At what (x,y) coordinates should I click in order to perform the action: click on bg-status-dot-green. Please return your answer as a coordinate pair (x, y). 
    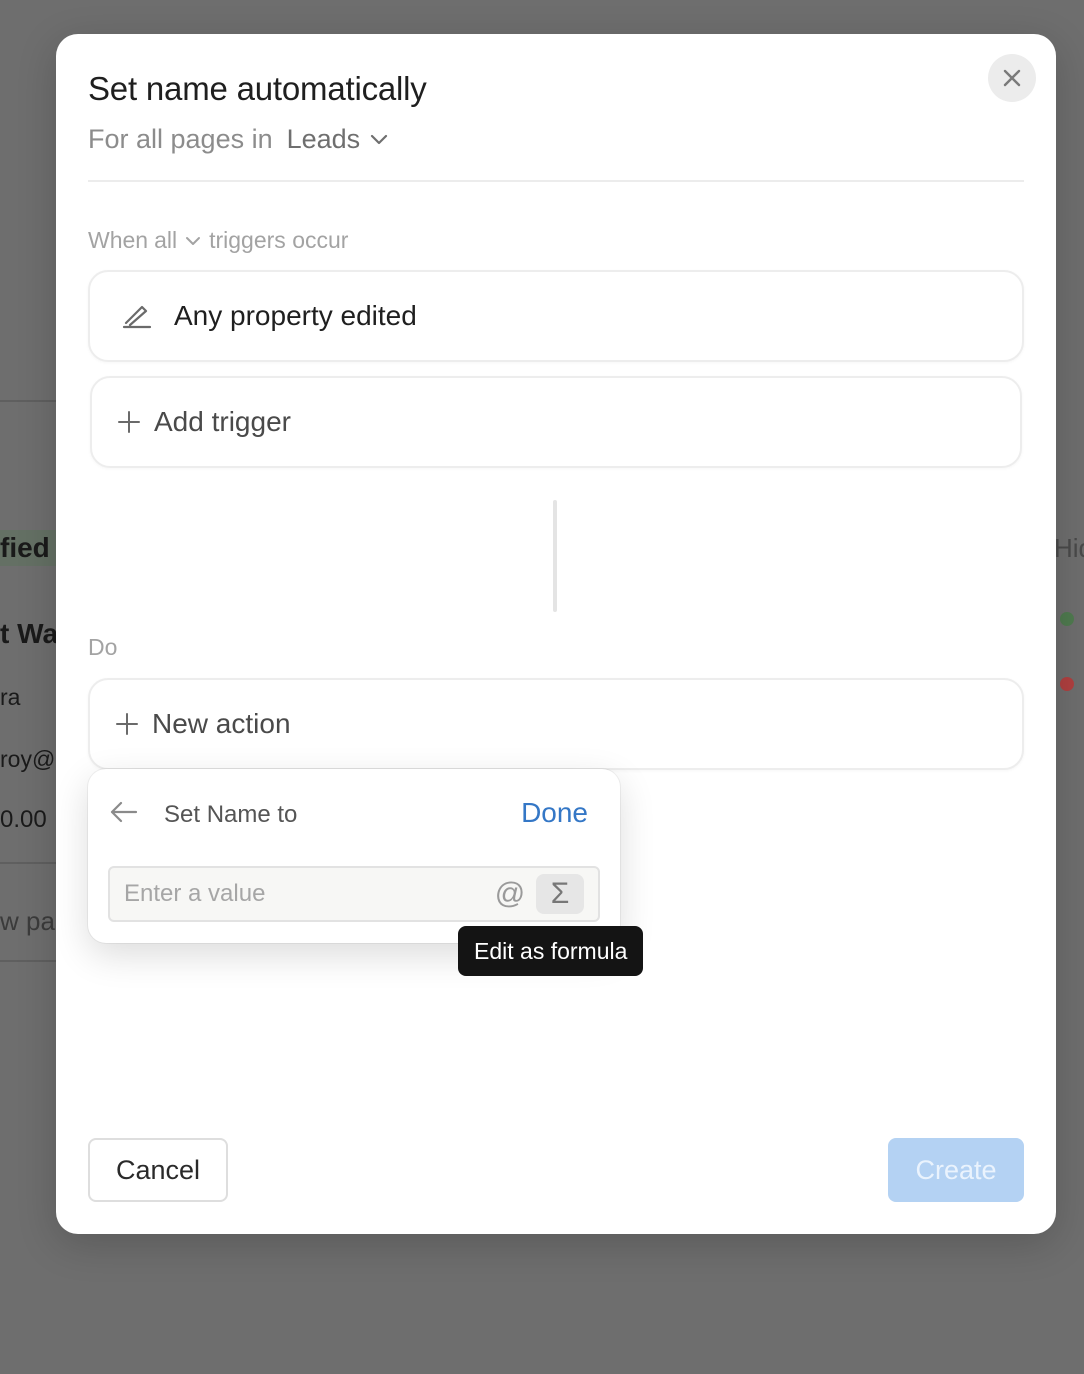
    Looking at the image, I should click on (1067, 619).